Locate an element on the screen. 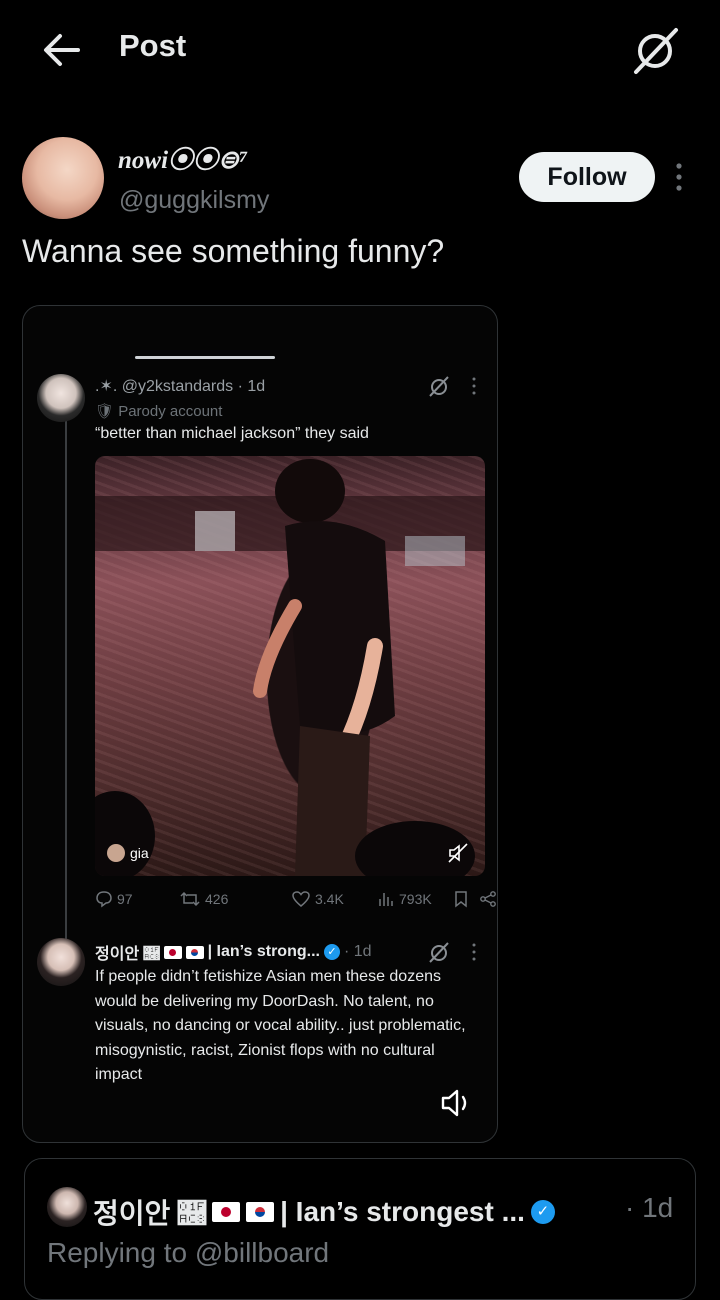 The height and width of the screenshot is (1300, 720). replying-to: Replying to @billboard is located at coordinates (188, 1253).